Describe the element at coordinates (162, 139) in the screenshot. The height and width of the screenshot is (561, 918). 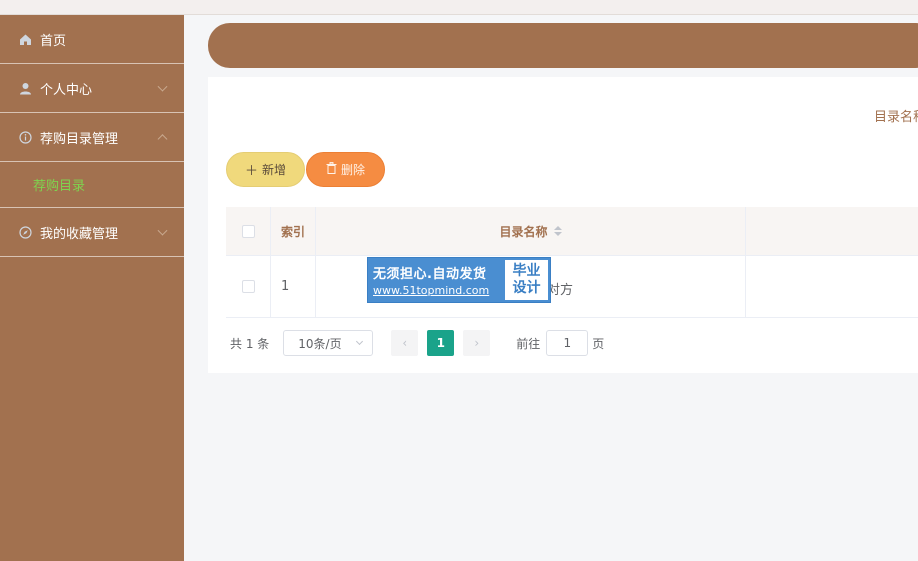
I see `chevron-up-icon` at that location.